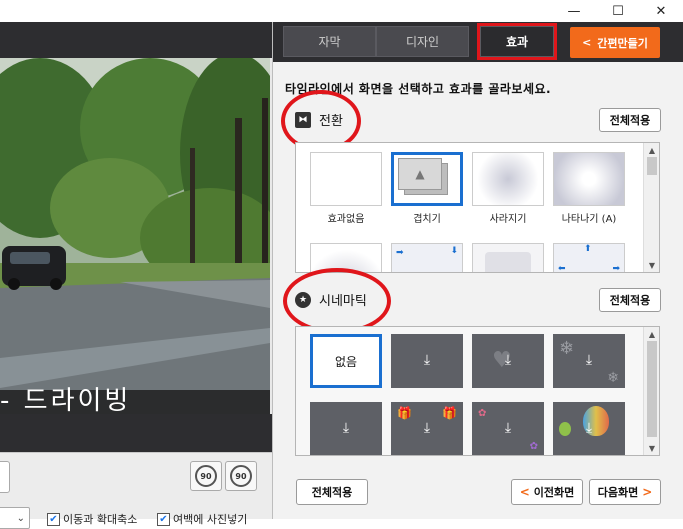 This screenshot has height=529, width=683. I want to click on cinematic-flowers-thumb: ✿ ✿ ⤓, so click(508, 428).